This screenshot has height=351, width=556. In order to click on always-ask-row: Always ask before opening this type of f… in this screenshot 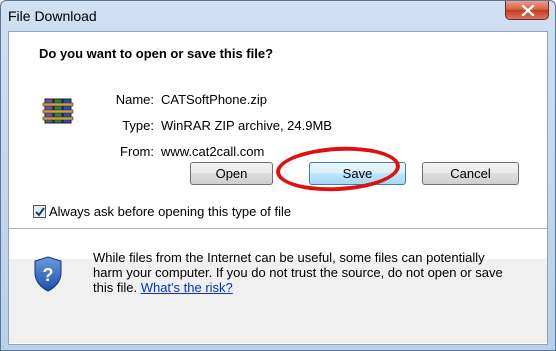, I will do `click(162, 211)`.